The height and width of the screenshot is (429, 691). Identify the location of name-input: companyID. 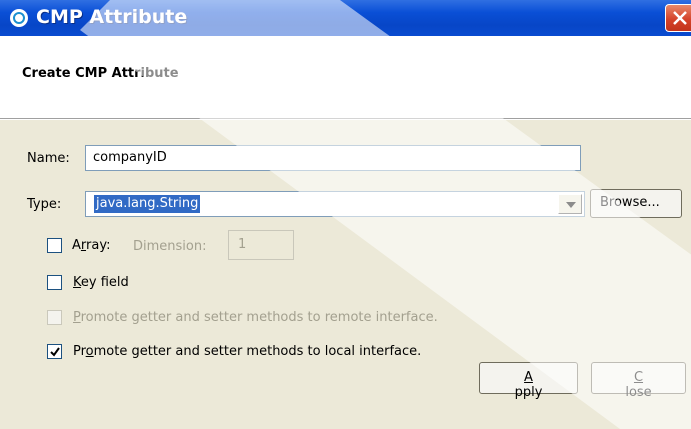
(333, 158).